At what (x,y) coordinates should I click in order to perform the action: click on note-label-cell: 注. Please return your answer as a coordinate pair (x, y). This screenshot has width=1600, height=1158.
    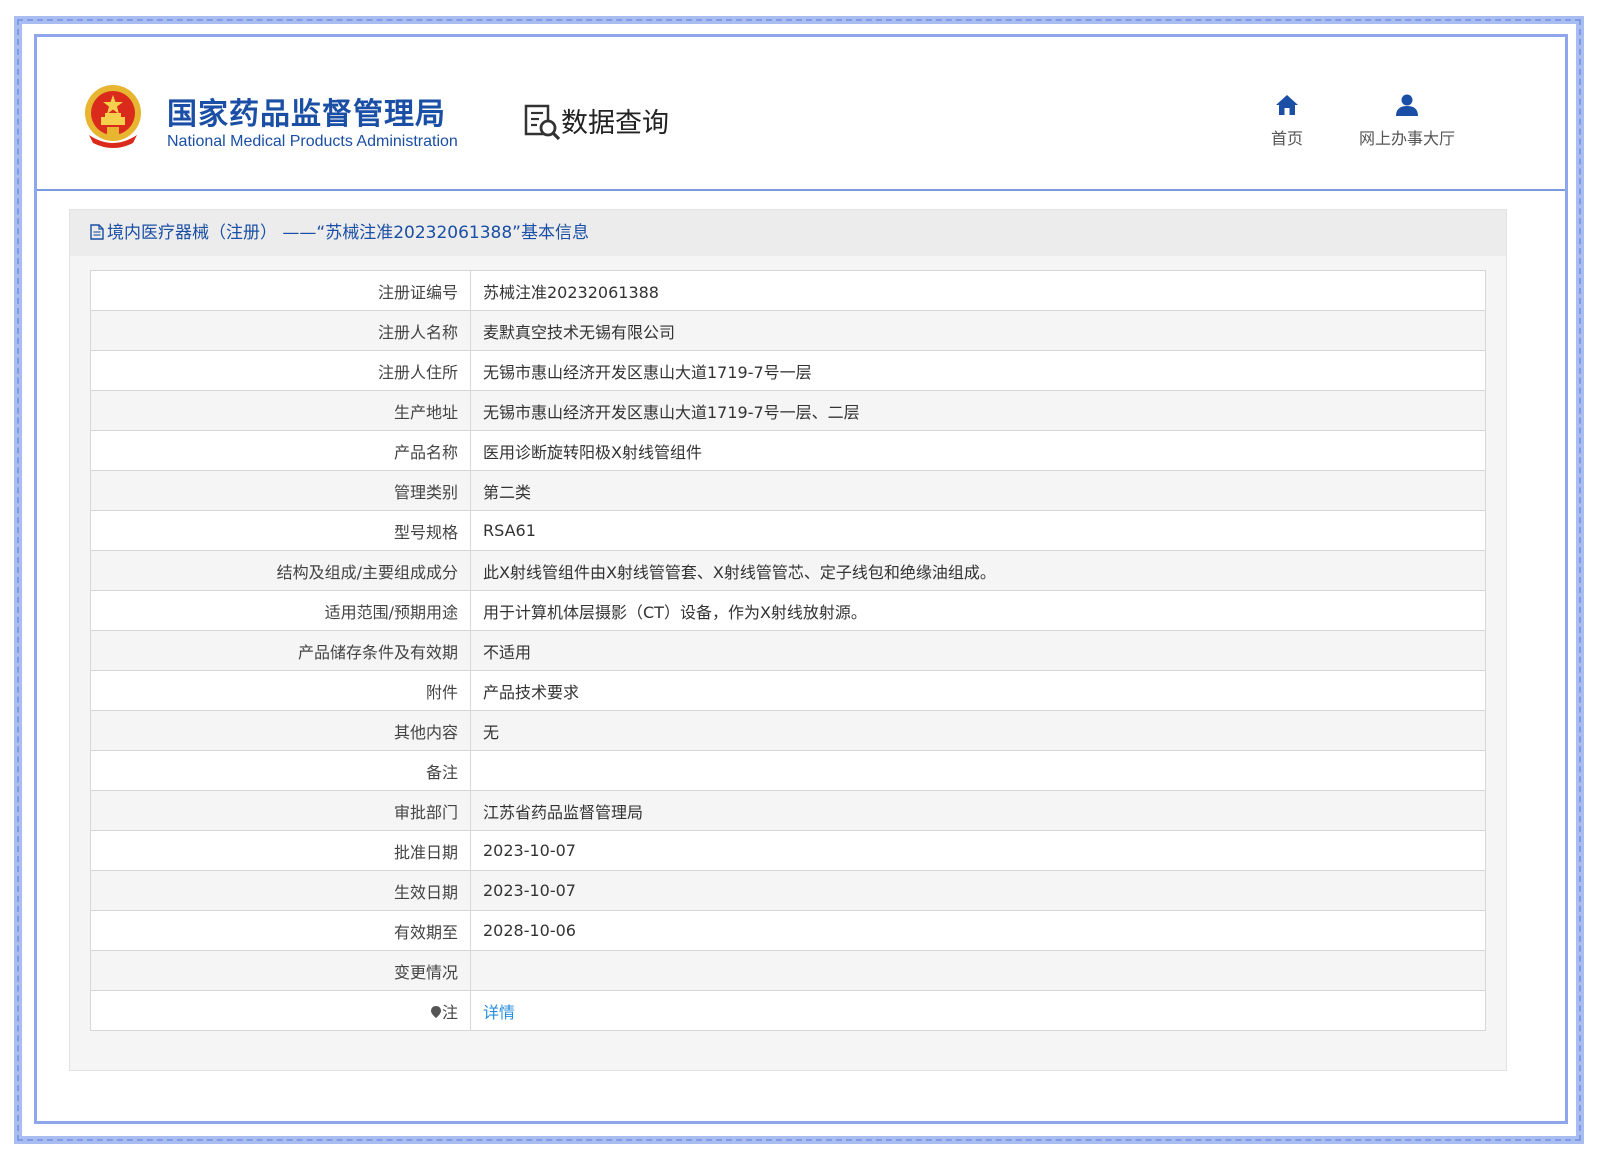
    Looking at the image, I should click on (280, 1010).